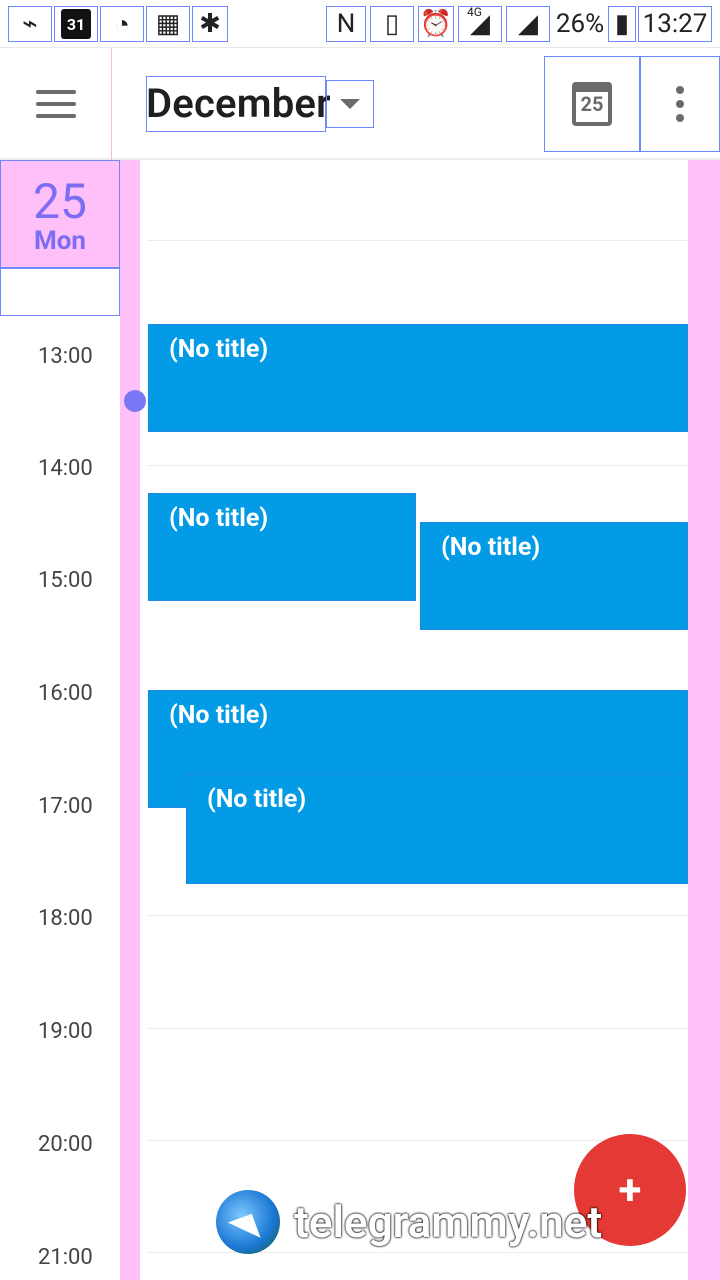 The image size is (720, 1280). What do you see at coordinates (65, 918) in the screenshot?
I see `time-label: 18:00` at bounding box center [65, 918].